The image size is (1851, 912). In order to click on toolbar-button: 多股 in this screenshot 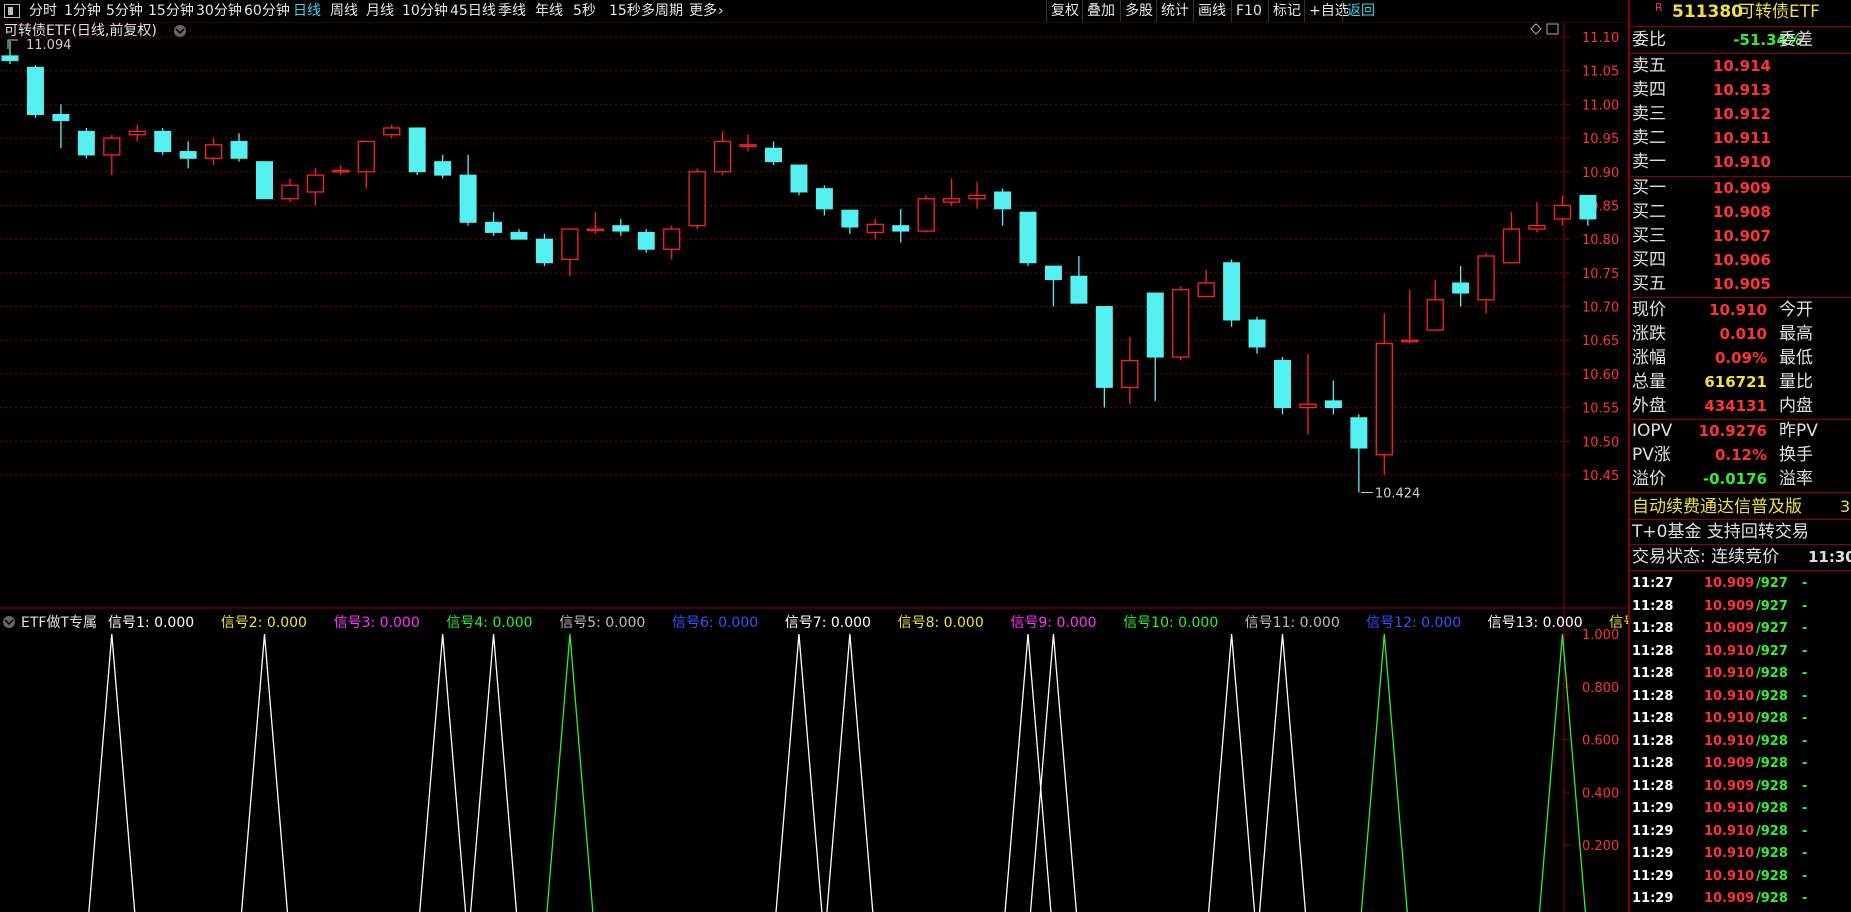, I will do `click(1138, 11)`.